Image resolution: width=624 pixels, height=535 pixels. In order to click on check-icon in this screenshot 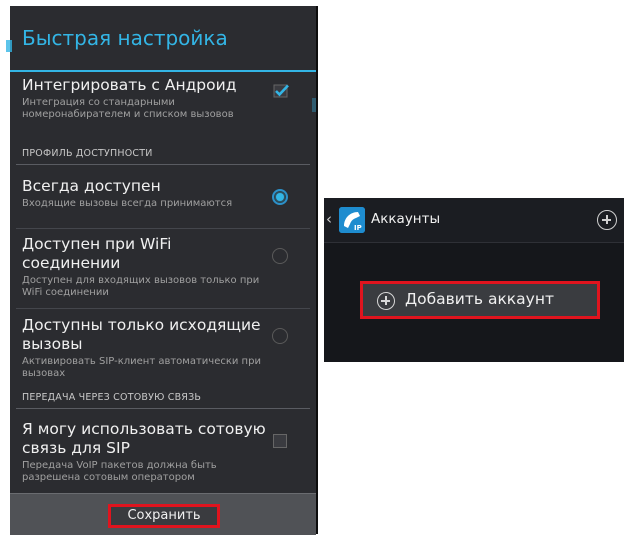, I will do `click(281, 91)`.